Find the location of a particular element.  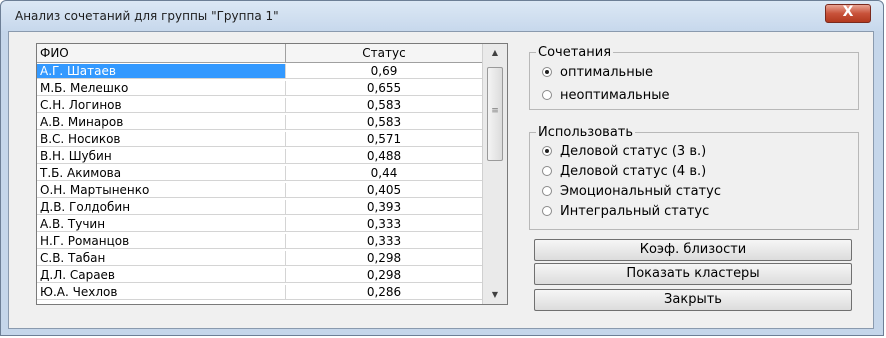

table-row: Т.Б. Акимова 0,44 is located at coordinates (260, 173).